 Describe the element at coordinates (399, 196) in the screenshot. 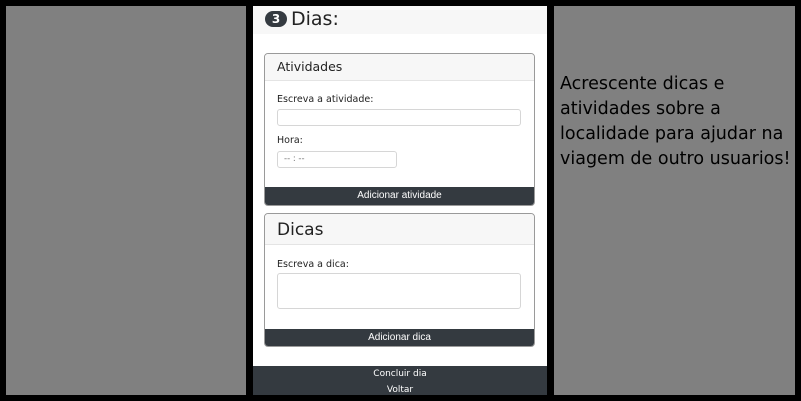

I see `add-activity-button: Adicionar atividade` at that location.